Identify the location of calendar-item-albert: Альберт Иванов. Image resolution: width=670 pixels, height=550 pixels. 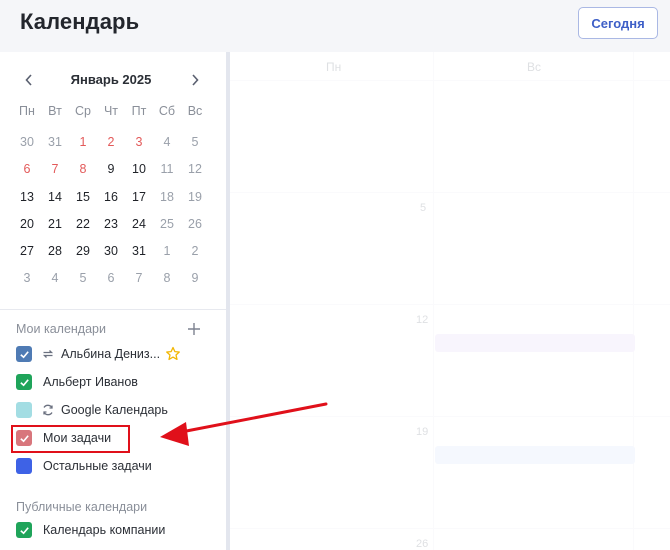
(118, 382).